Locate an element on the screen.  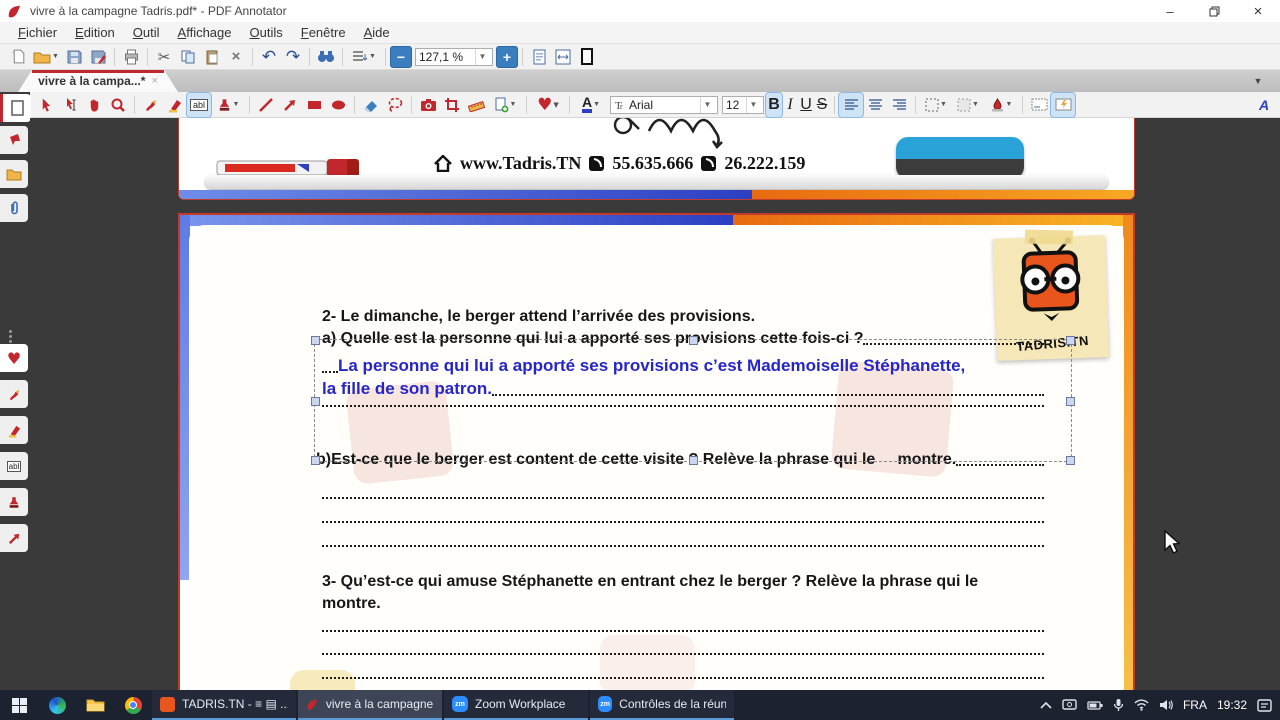
new-document-button is located at coordinates (18, 57).